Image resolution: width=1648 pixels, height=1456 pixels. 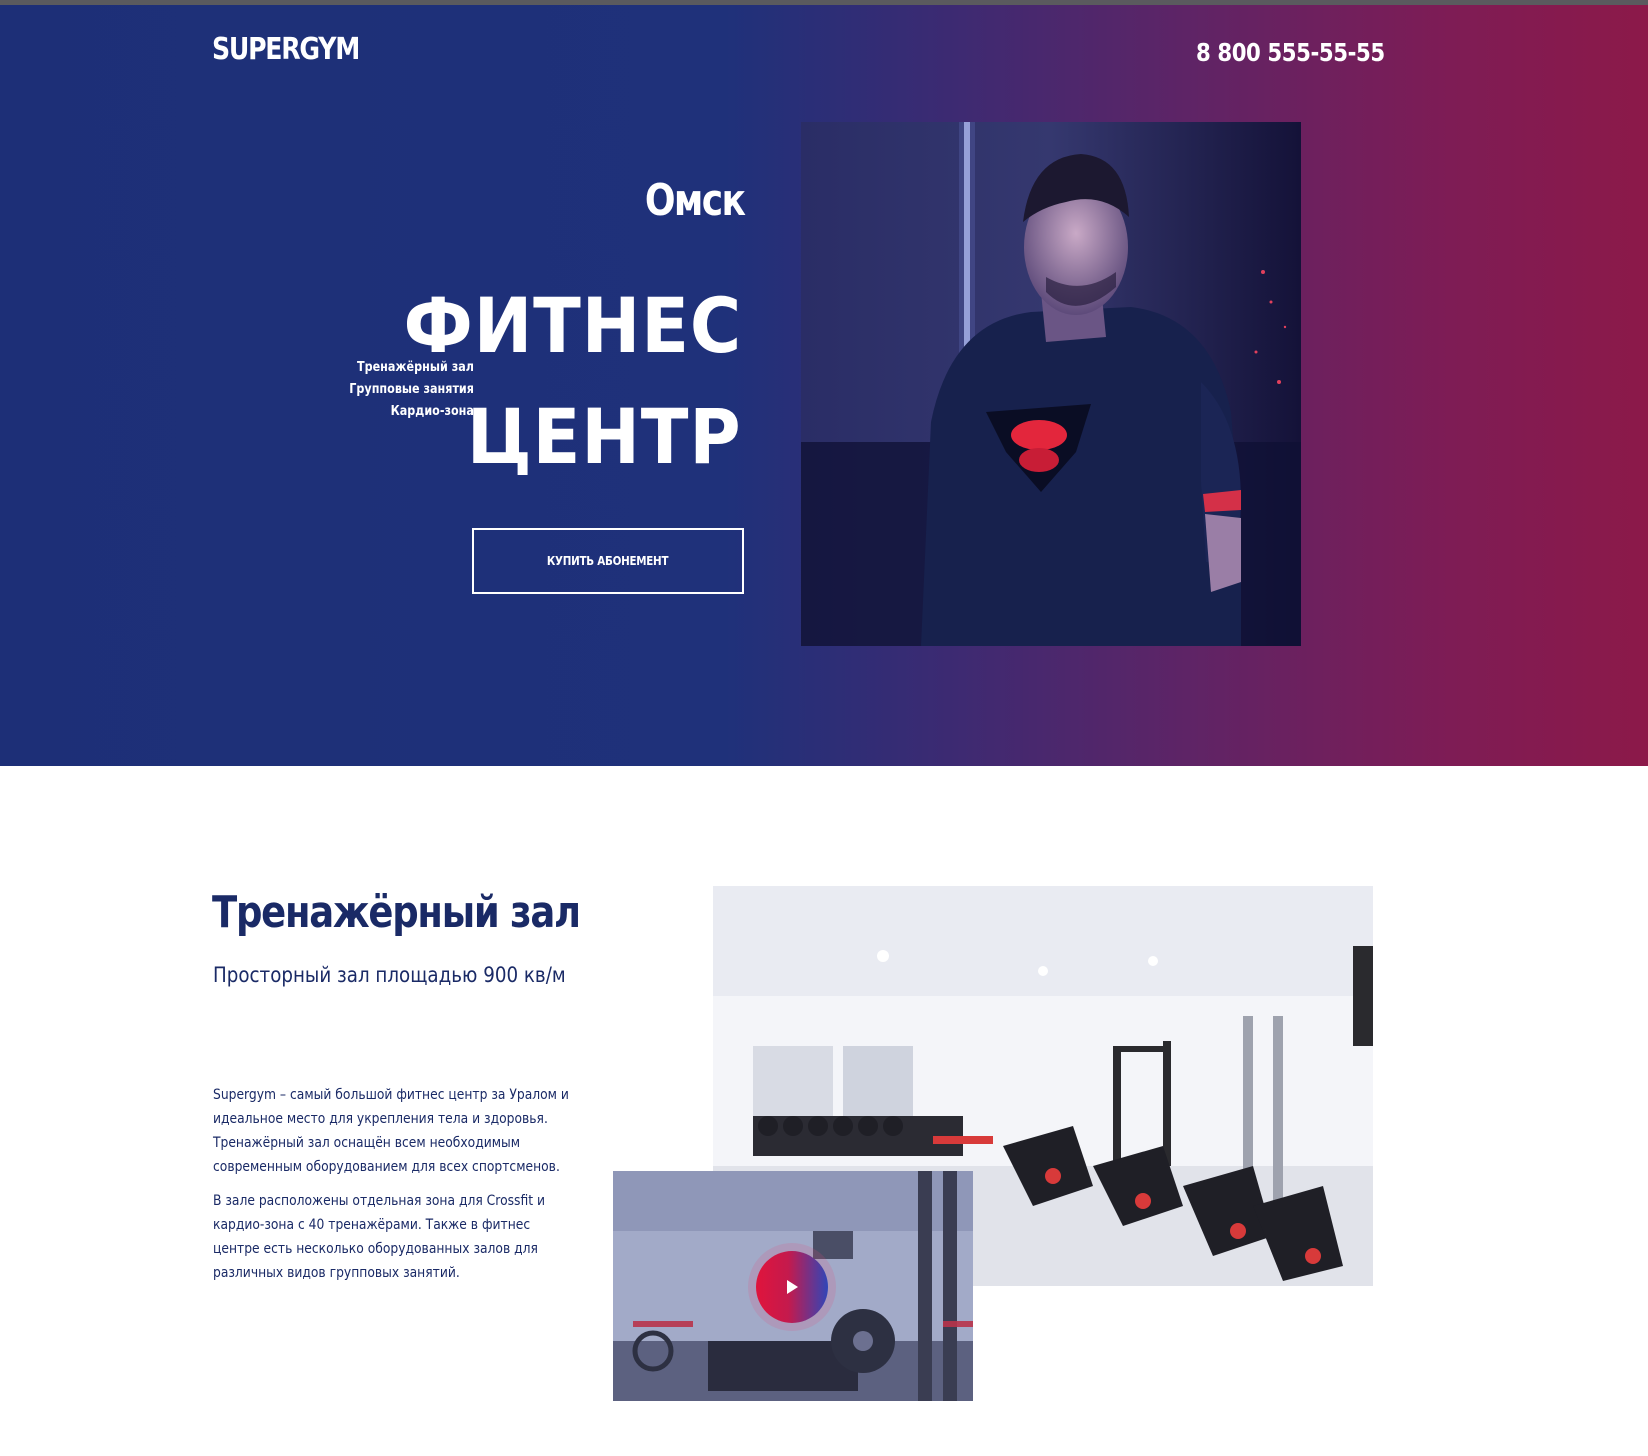 I want to click on hero-headline-line1: ФИТНЕС, so click(x=572, y=325).